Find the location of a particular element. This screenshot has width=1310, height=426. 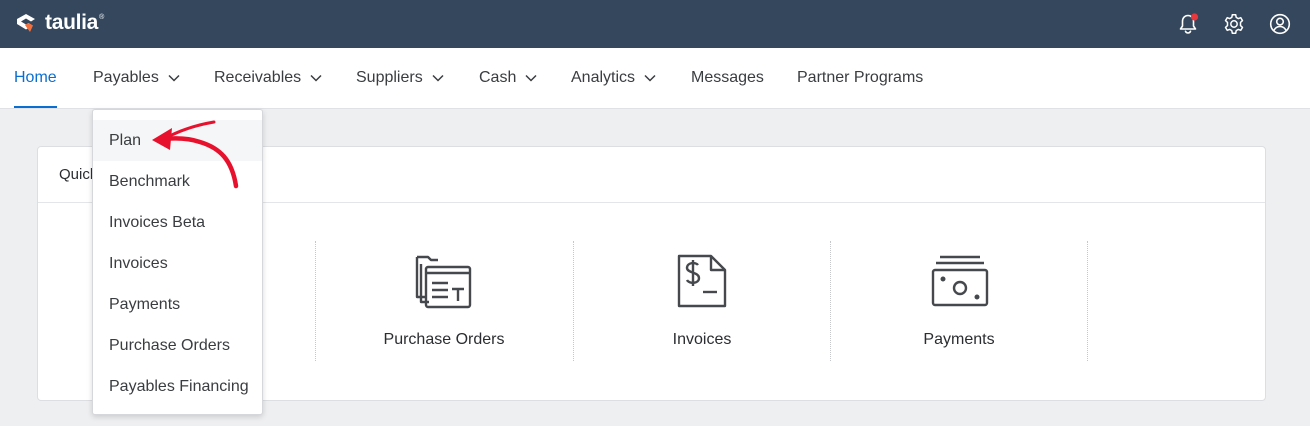

nav-cash: Cash is located at coordinates (508, 78).